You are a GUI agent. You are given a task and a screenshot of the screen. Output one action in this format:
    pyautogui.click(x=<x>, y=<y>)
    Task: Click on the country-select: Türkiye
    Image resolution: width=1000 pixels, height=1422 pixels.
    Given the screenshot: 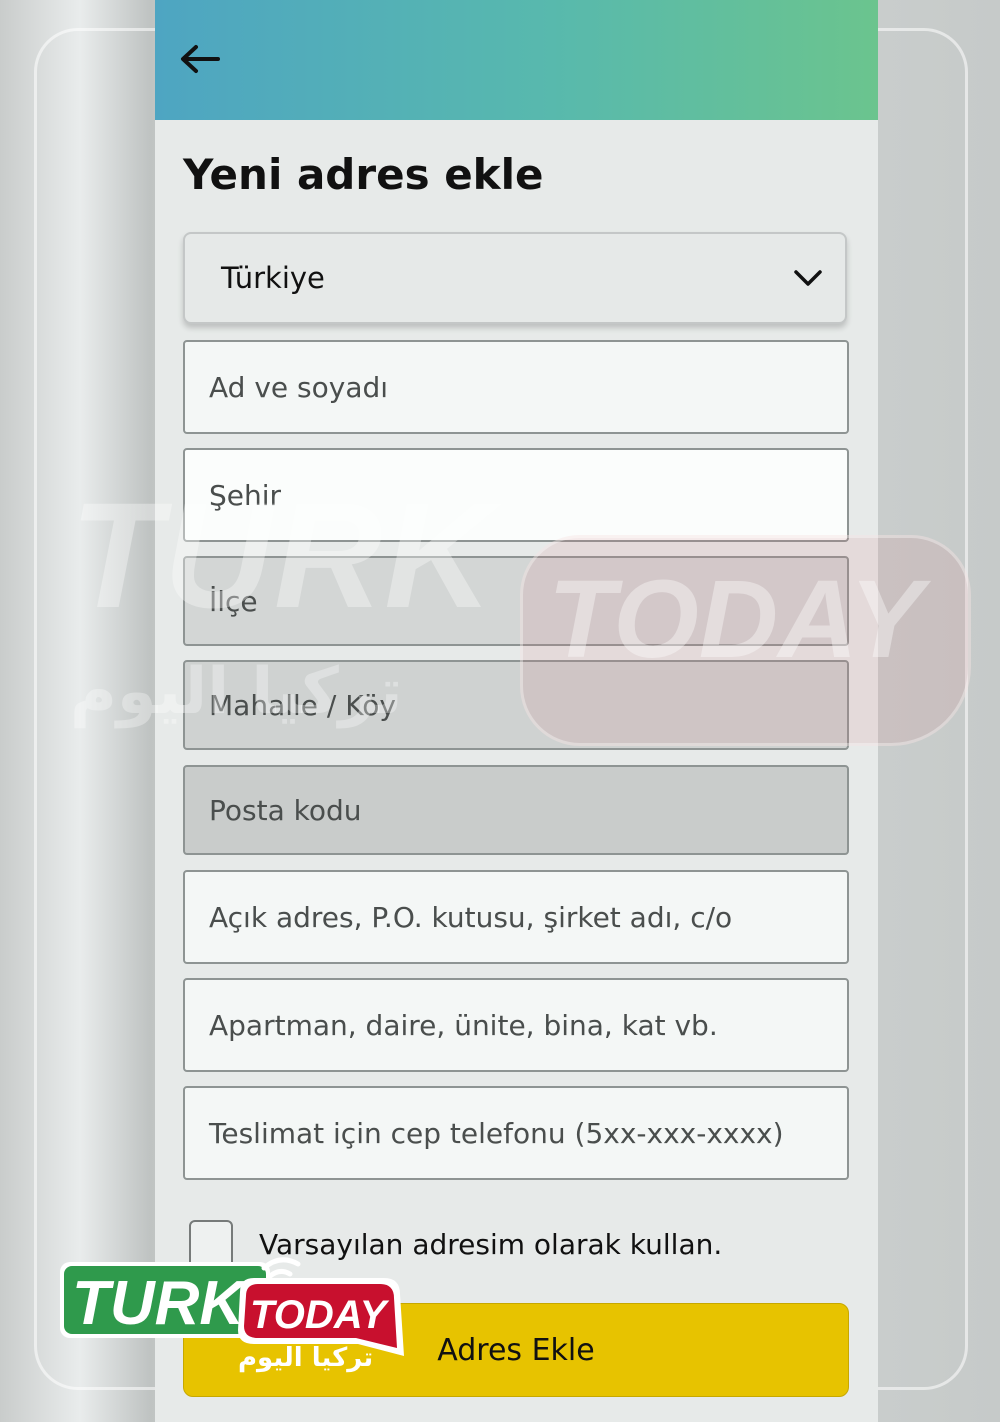 What is the action you would take?
    pyautogui.click(x=515, y=278)
    